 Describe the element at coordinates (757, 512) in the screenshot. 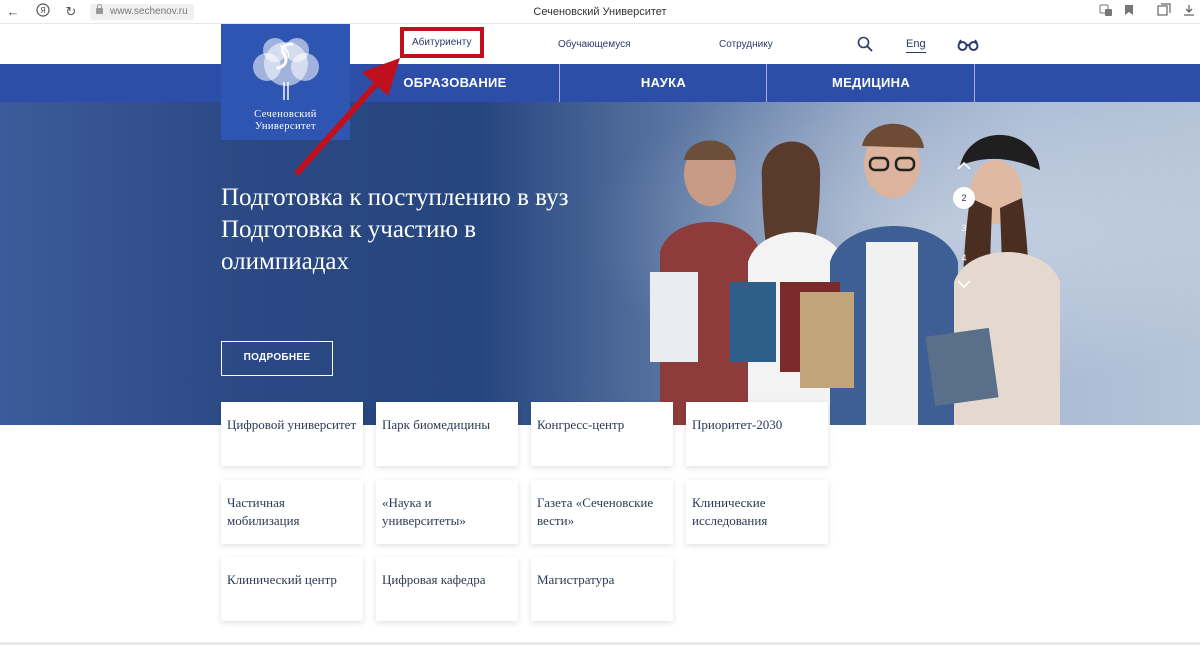

I see `card-clinical-research: Клинические исследования` at that location.